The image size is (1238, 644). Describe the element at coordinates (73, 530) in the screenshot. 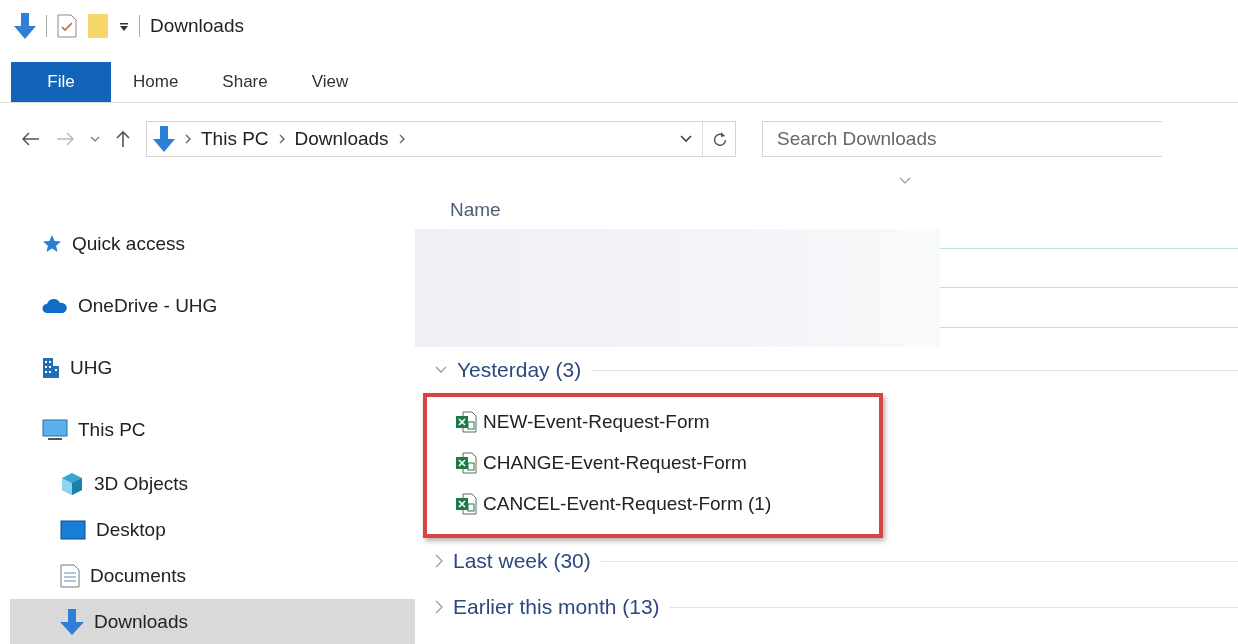

I see `desktop-icon` at that location.